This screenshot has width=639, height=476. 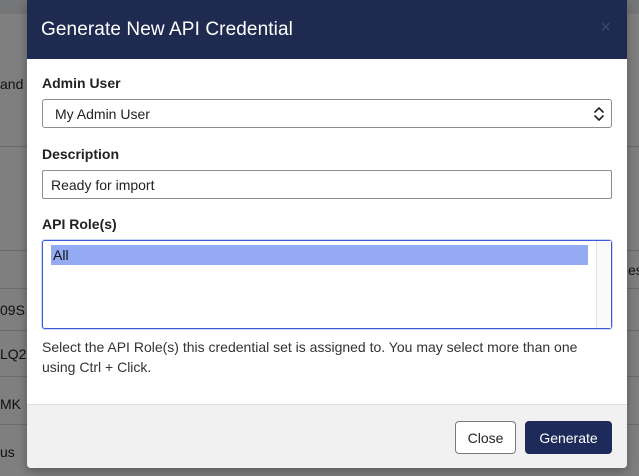 I want to click on description-input, so click(x=327, y=184).